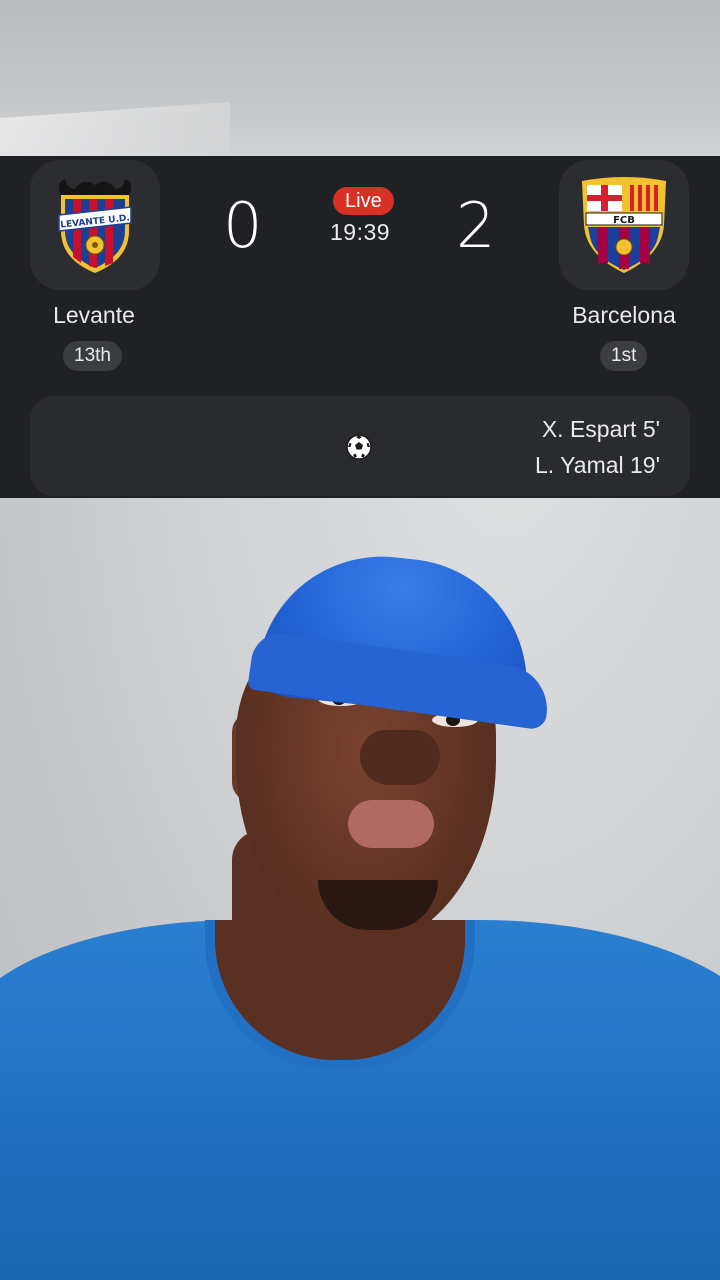 Image resolution: width=720 pixels, height=1280 pixels. I want to click on away-team-rank-badge: 1st, so click(624, 356).